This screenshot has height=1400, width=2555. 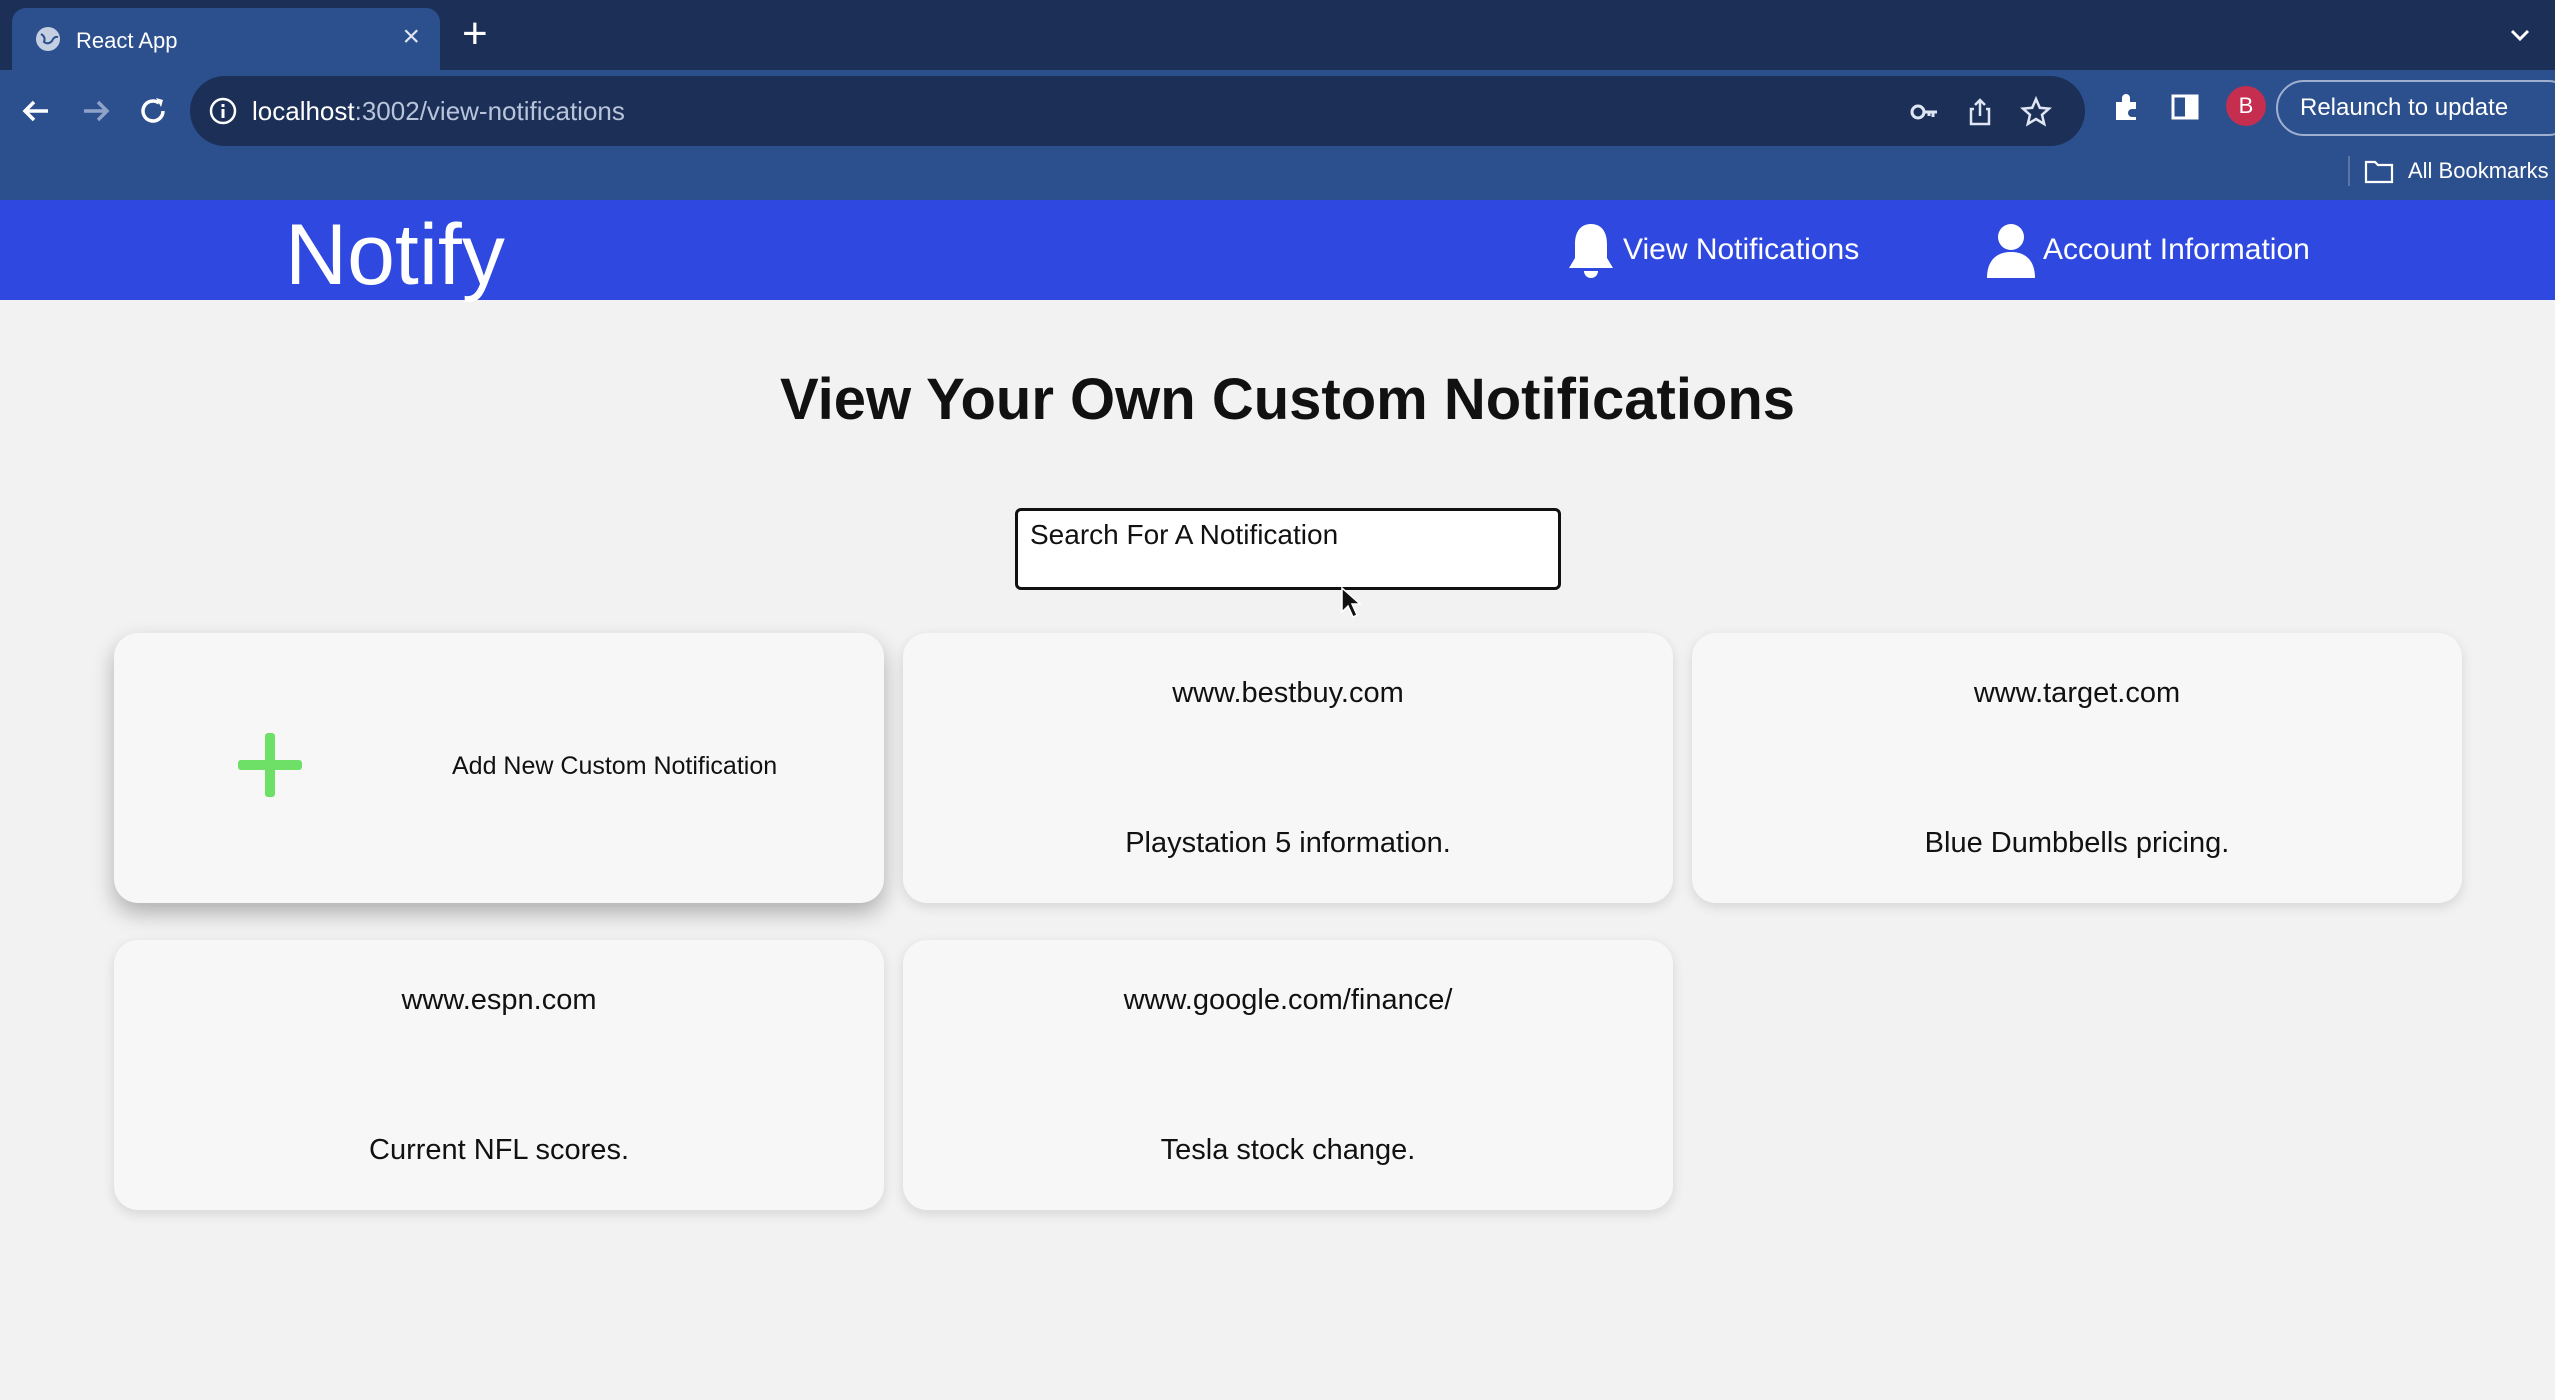 I want to click on globe-icon, so click(x=48, y=39).